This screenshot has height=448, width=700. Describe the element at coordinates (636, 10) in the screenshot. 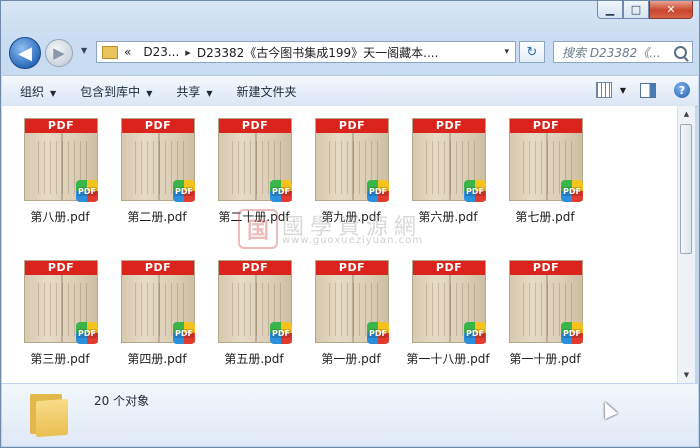

I see `maximize-button: □` at that location.